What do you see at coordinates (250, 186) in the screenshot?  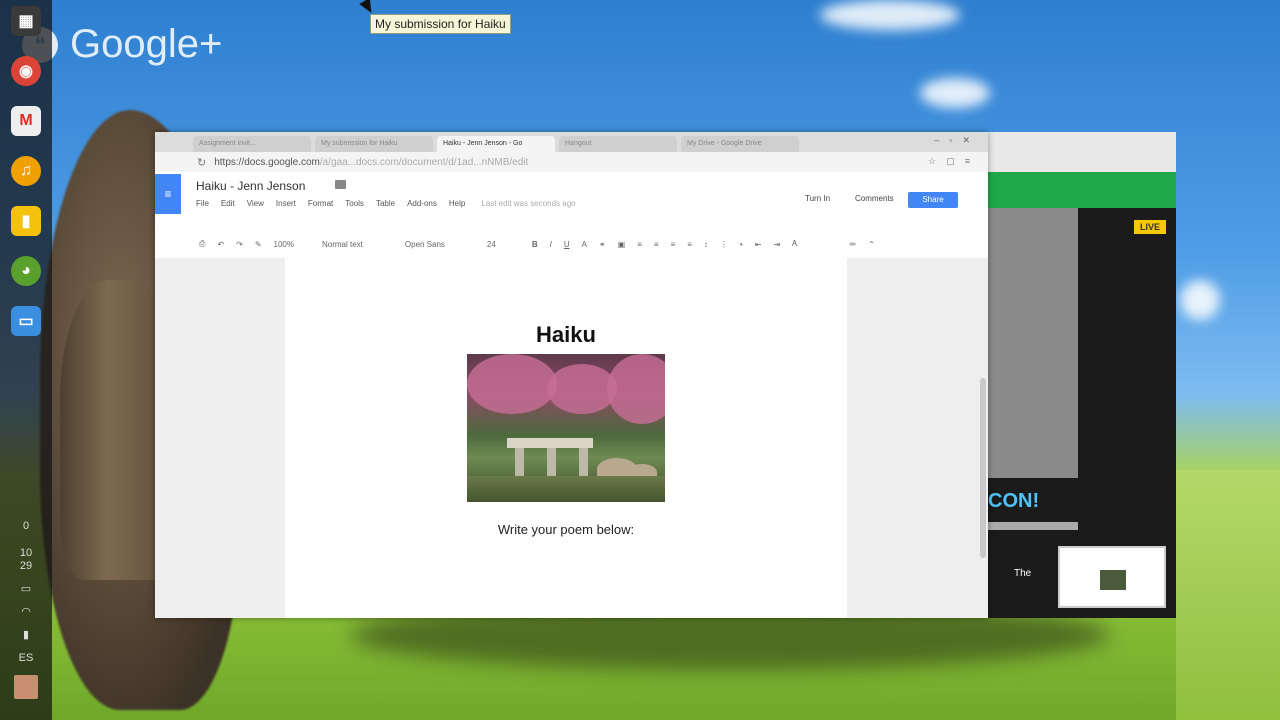 I see `document-title: Haiku - Jenn Jenson` at bounding box center [250, 186].